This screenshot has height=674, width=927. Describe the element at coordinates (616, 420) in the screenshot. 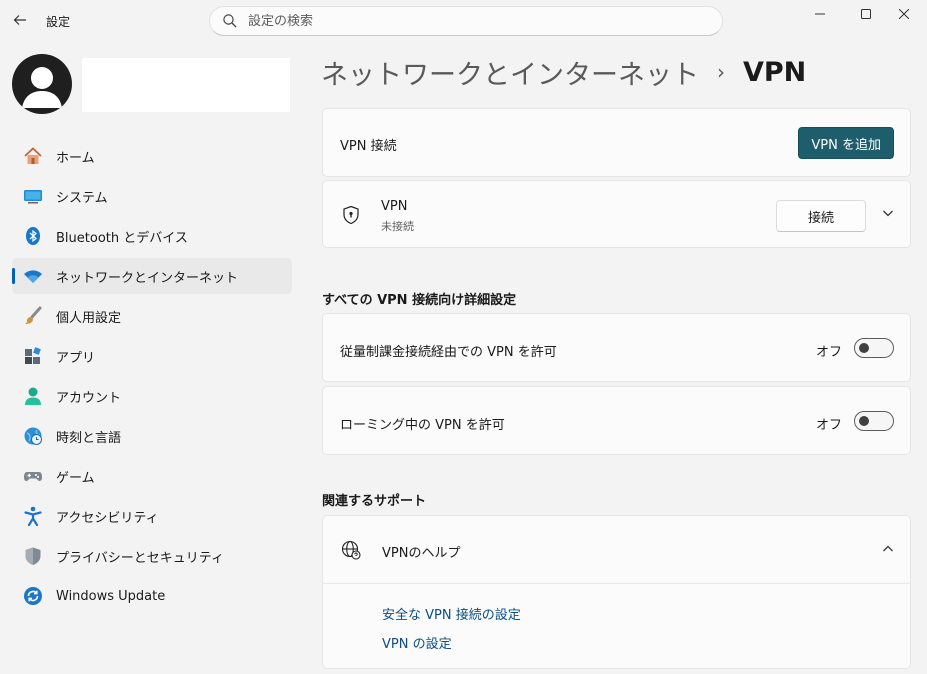

I see `roaming-setting-card: ローミング中の VPN を許可 オフ` at that location.